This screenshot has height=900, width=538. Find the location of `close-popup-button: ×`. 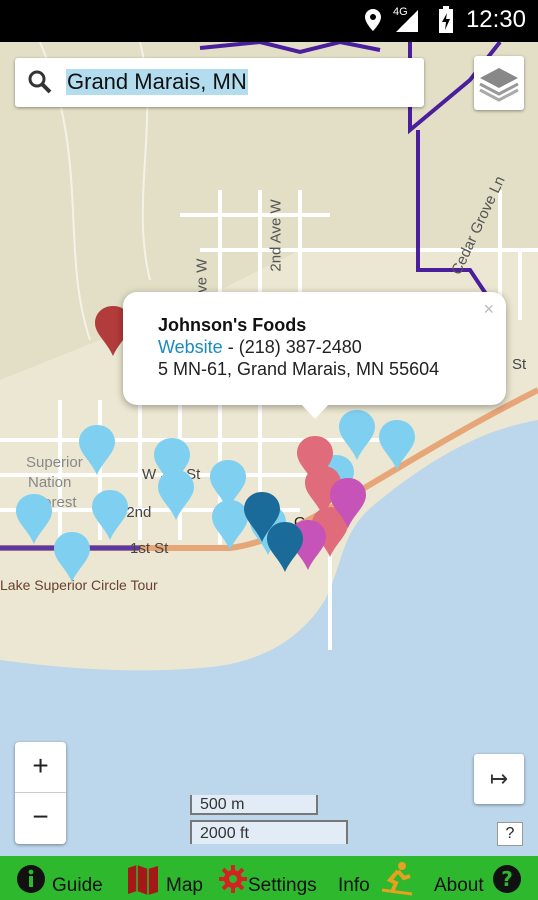

close-popup-button: × is located at coordinates (488, 309).